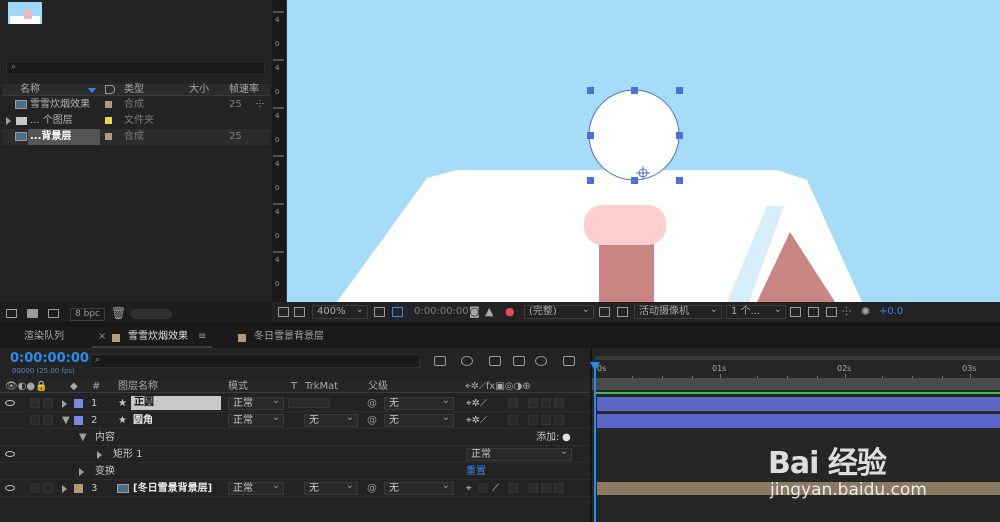 This screenshot has height=522, width=1000. Describe the element at coordinates (756, 311) in the screenshot. I see `view-layout-select: 1 个... ⌄` at that location.